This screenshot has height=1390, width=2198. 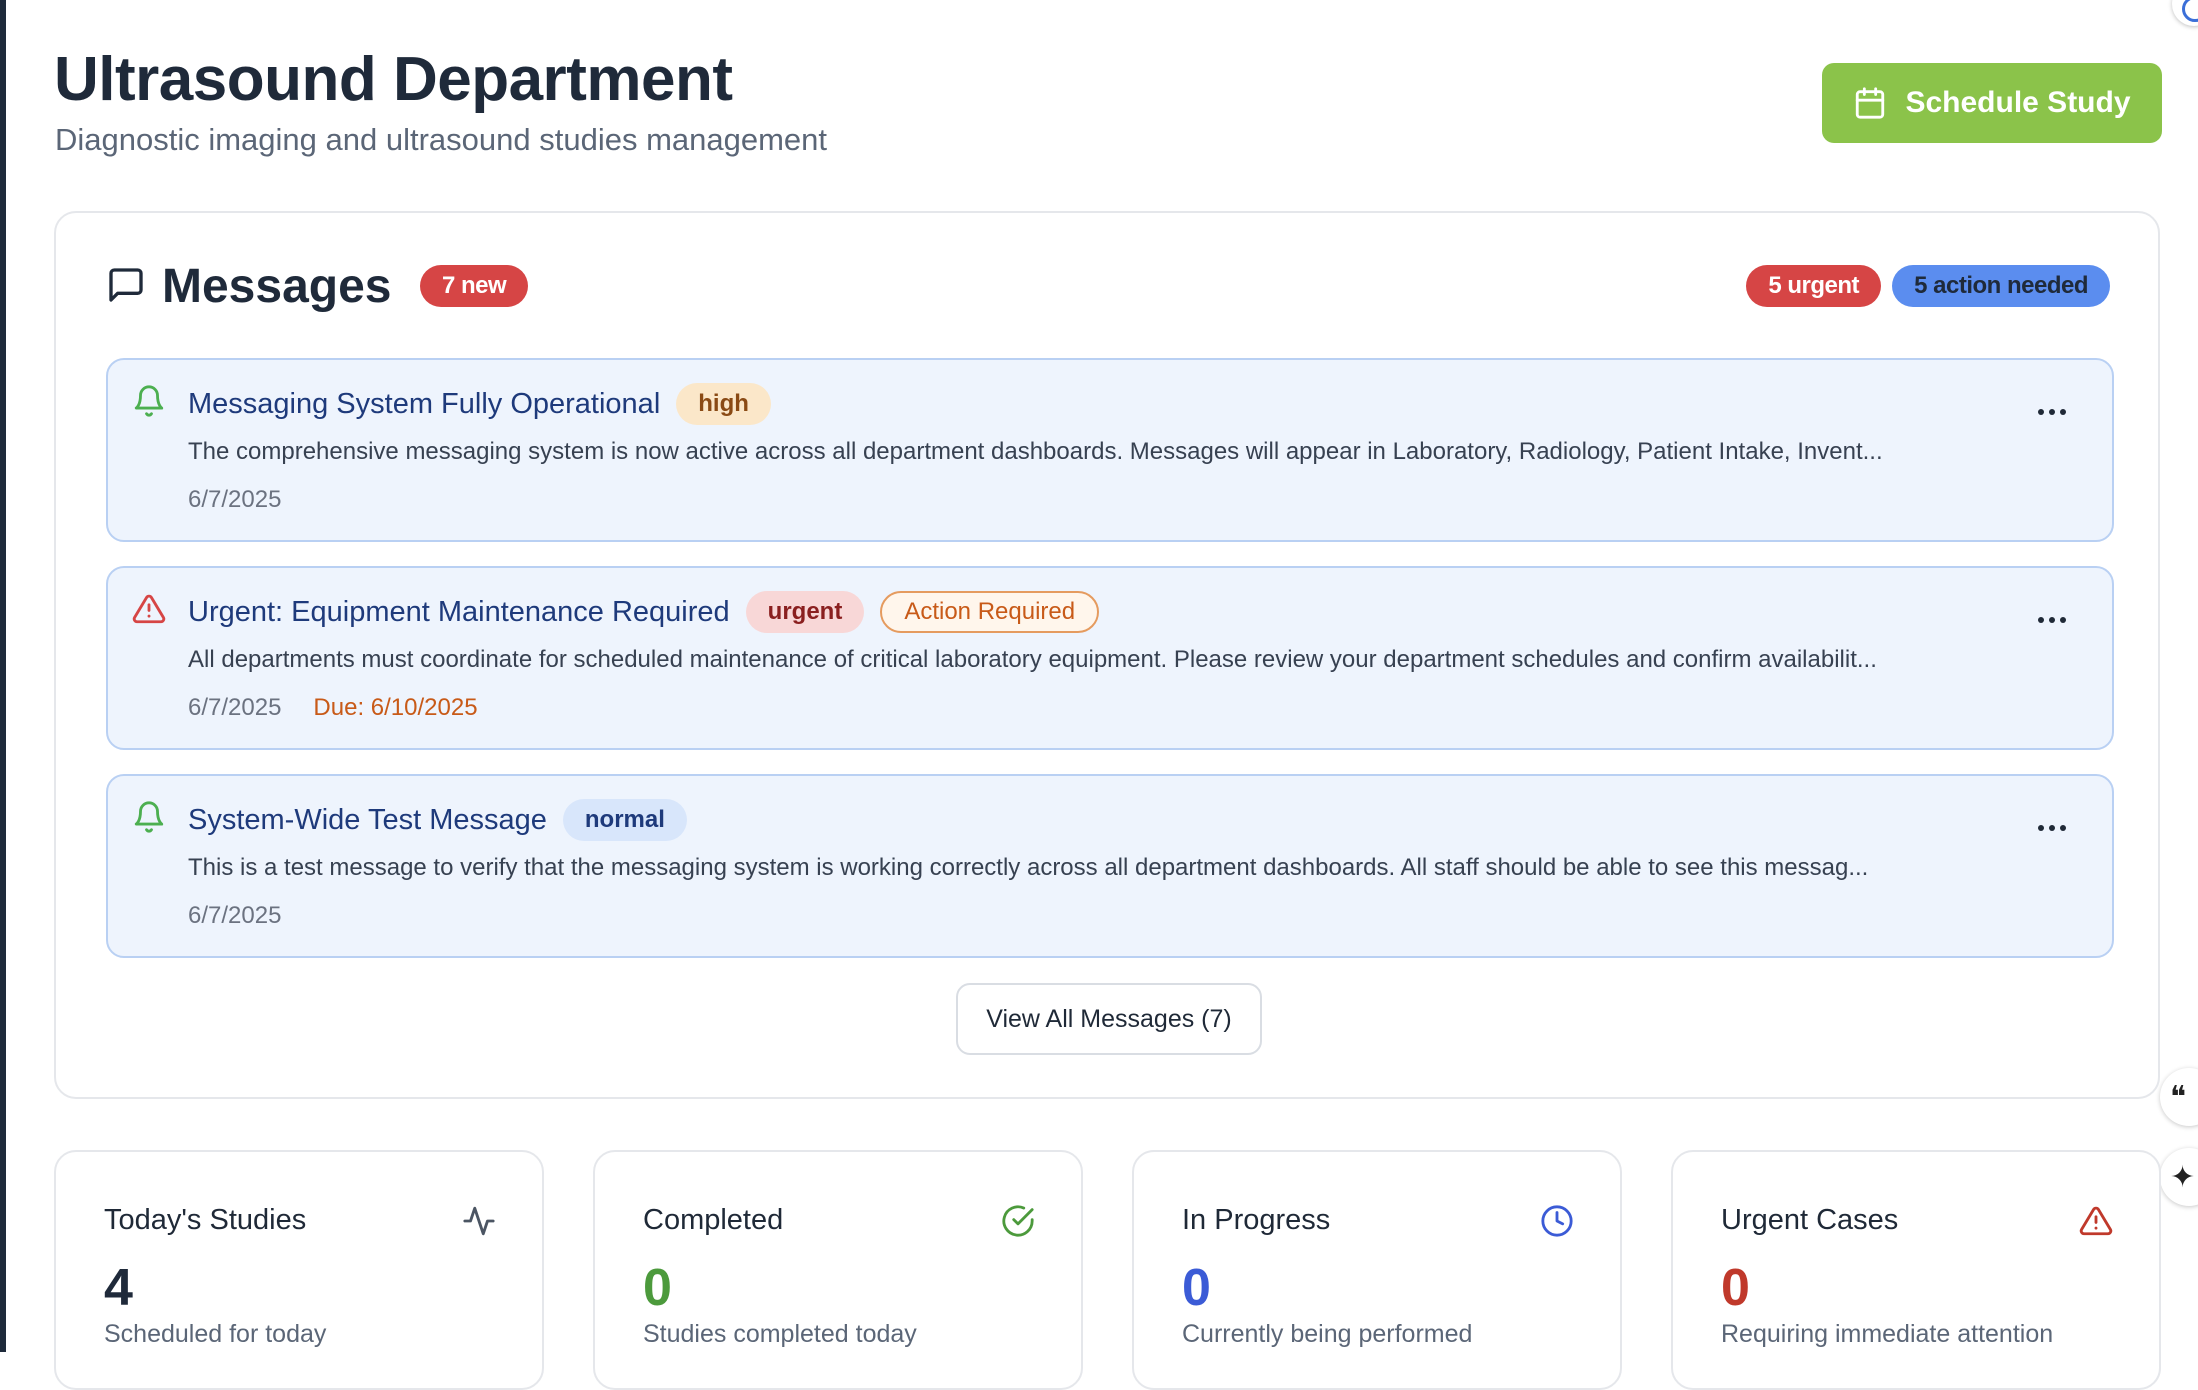 What do you see at coordinates (1256, 1220) in the screenshot?
I see `stat-label: In Progress` at bounding box center [1256, 1220].